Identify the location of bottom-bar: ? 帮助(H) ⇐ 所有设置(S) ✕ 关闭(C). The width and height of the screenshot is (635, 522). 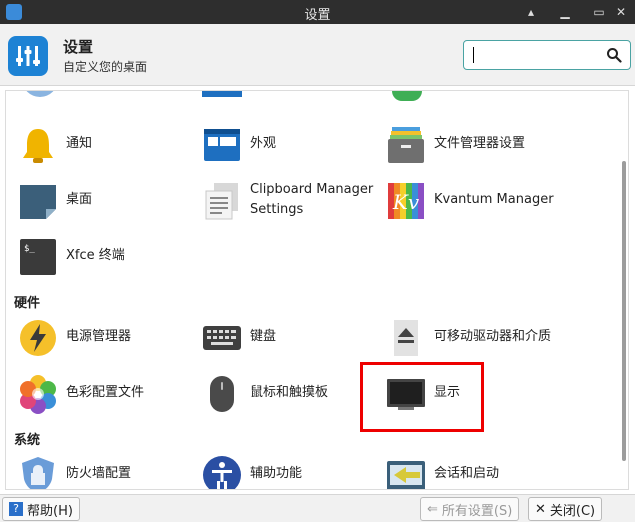
(317, 508).